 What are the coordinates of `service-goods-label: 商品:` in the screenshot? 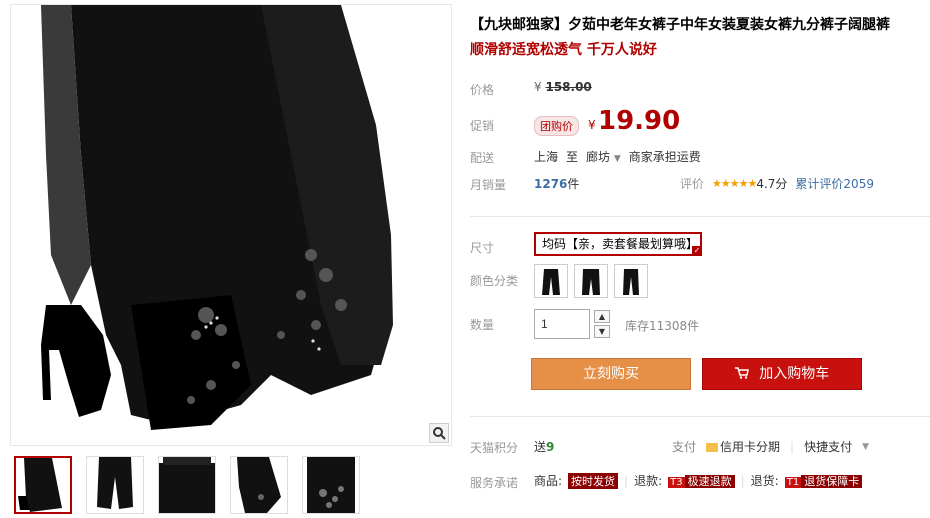 It's located at (548, 481).